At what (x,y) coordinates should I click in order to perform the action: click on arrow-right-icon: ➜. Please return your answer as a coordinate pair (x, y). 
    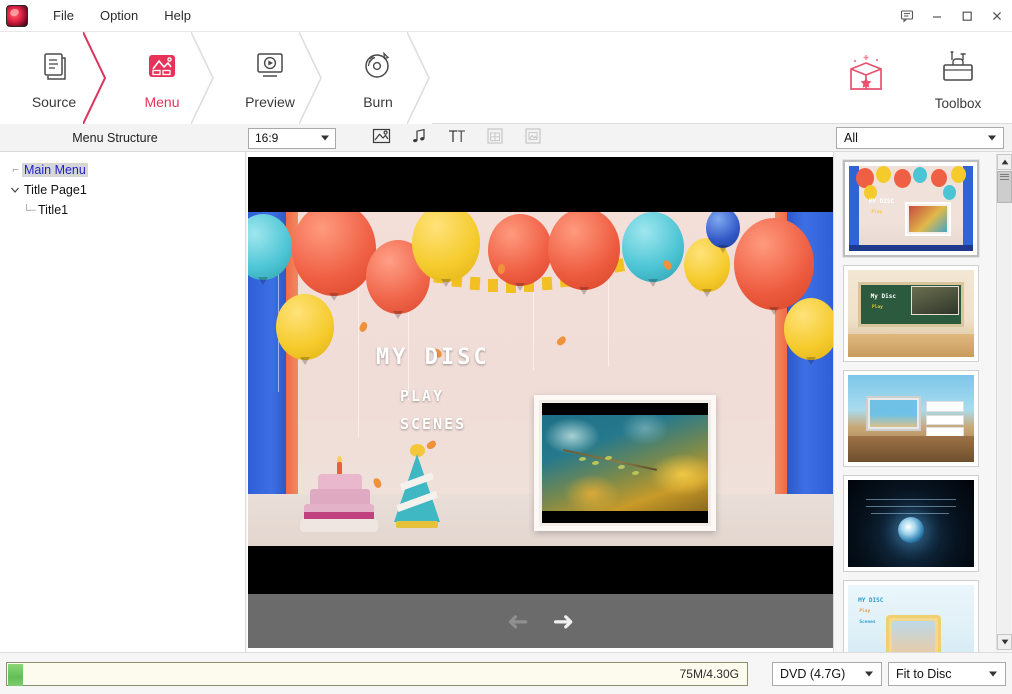
    Looking at the image, I should click on (564, 621).